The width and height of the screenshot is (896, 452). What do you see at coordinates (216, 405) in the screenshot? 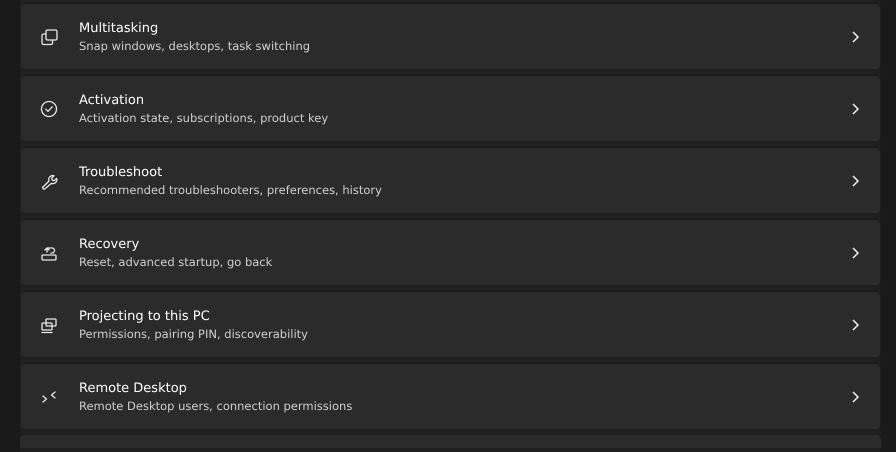
I see `item-description: Remote Desktop users, connection permissions` at bounding box center [216, 405].